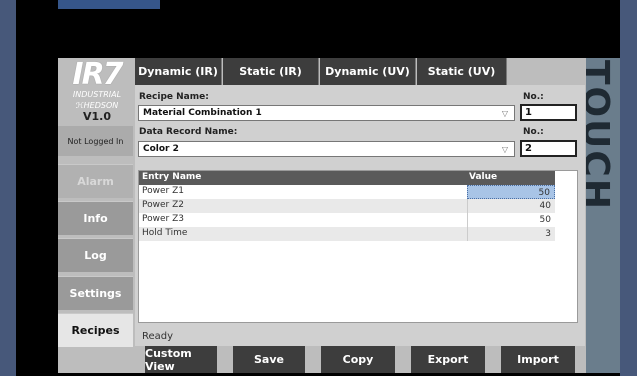 Image resolution: width=637 pixels, height=376 pixels. I want to click on entry-name-cell: Power Z3, so click(163, 219).